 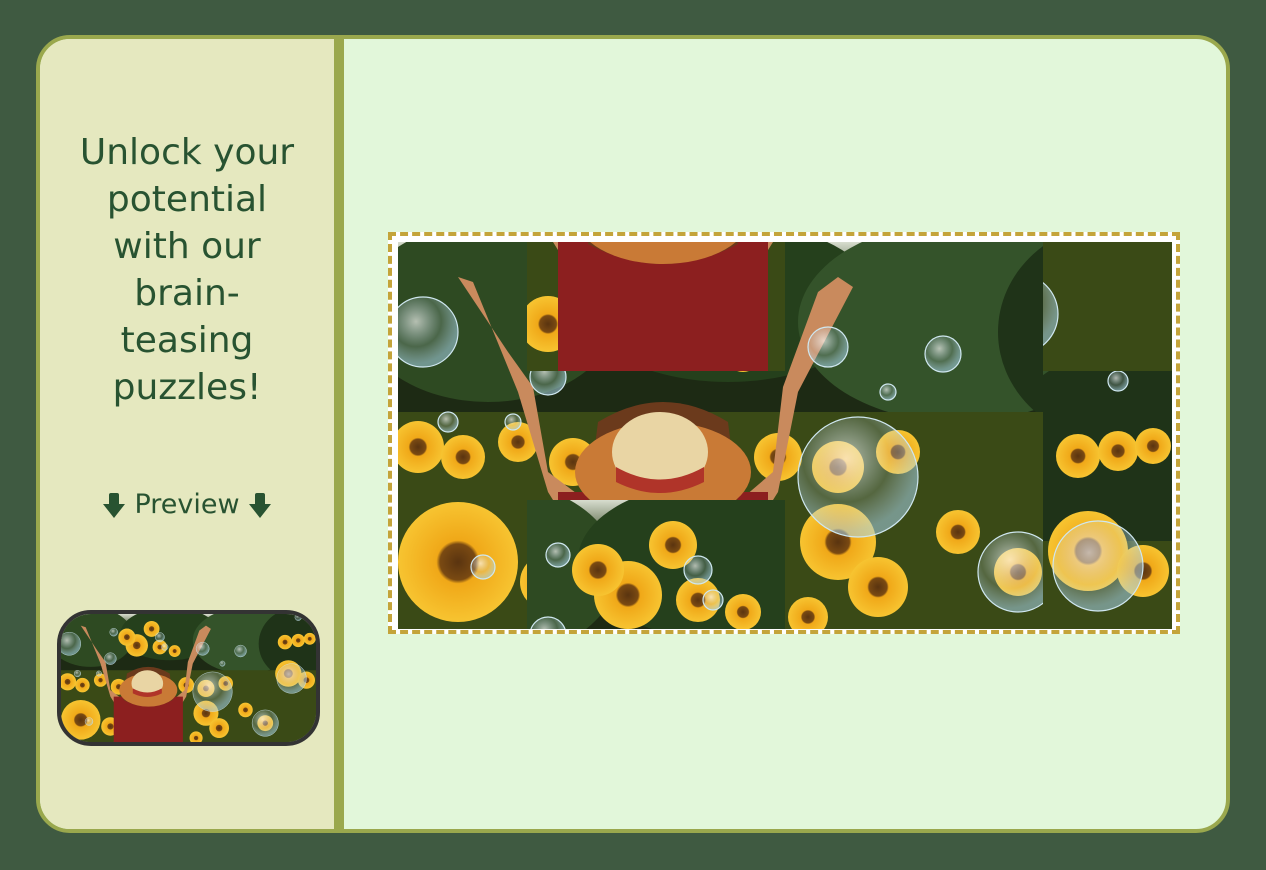 I want to click on preview-image, so click(x=188, y=678).